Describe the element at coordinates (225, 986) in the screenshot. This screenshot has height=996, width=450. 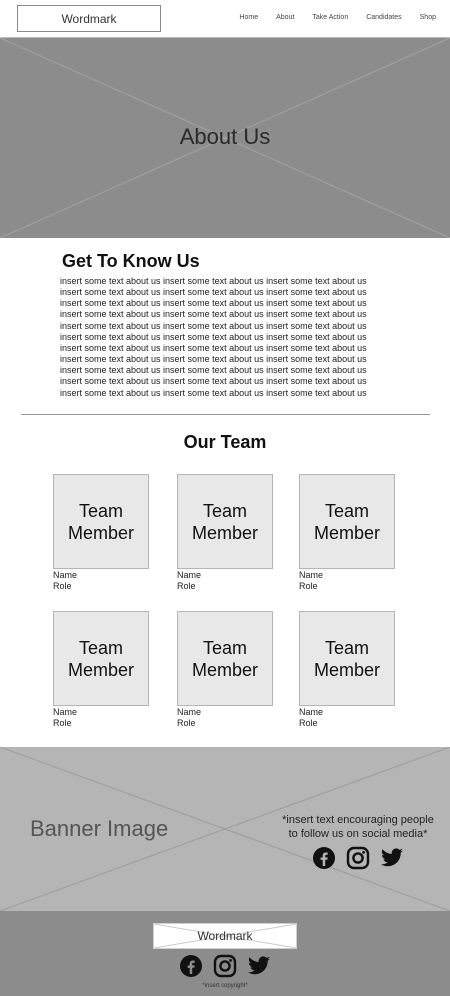
I see `footer-copyright: *insert copyright*` at that location.